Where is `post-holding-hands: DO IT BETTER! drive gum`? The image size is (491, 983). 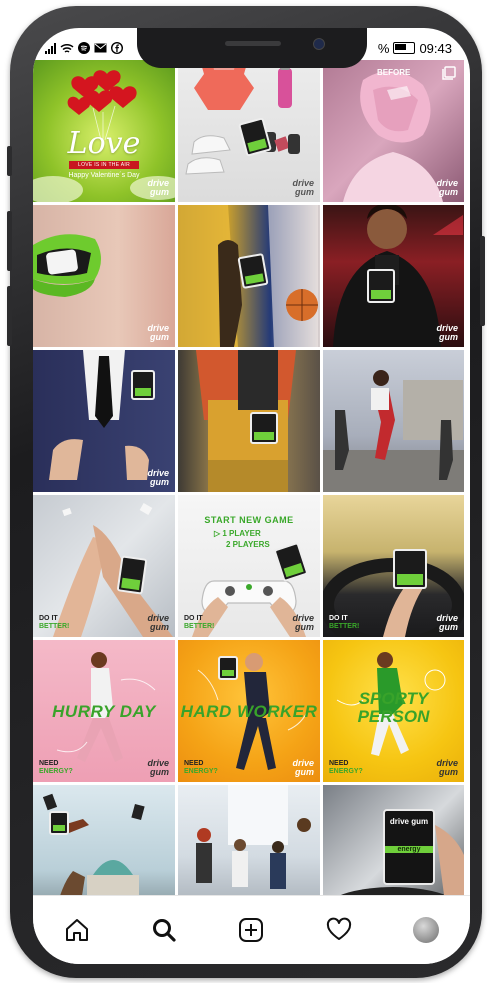
post-holding-hands: DO IT BETTER! drive gum is located at coordinates (104, 566).